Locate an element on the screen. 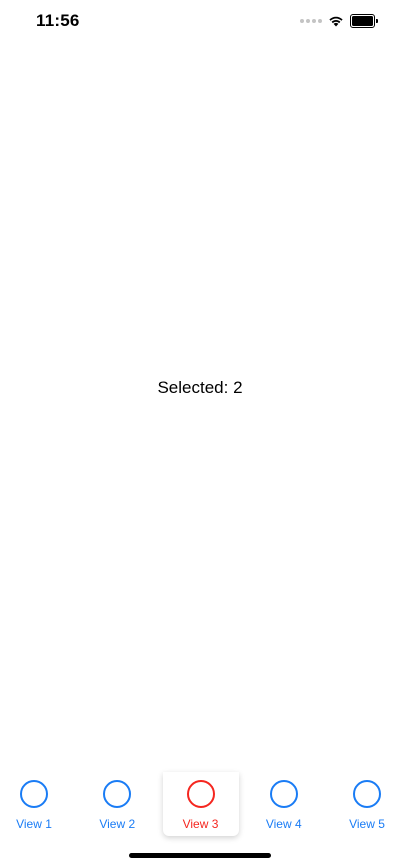 This screenshot has height=866, width=400. cellular-signal-icon is located at coordinates (311, 21).